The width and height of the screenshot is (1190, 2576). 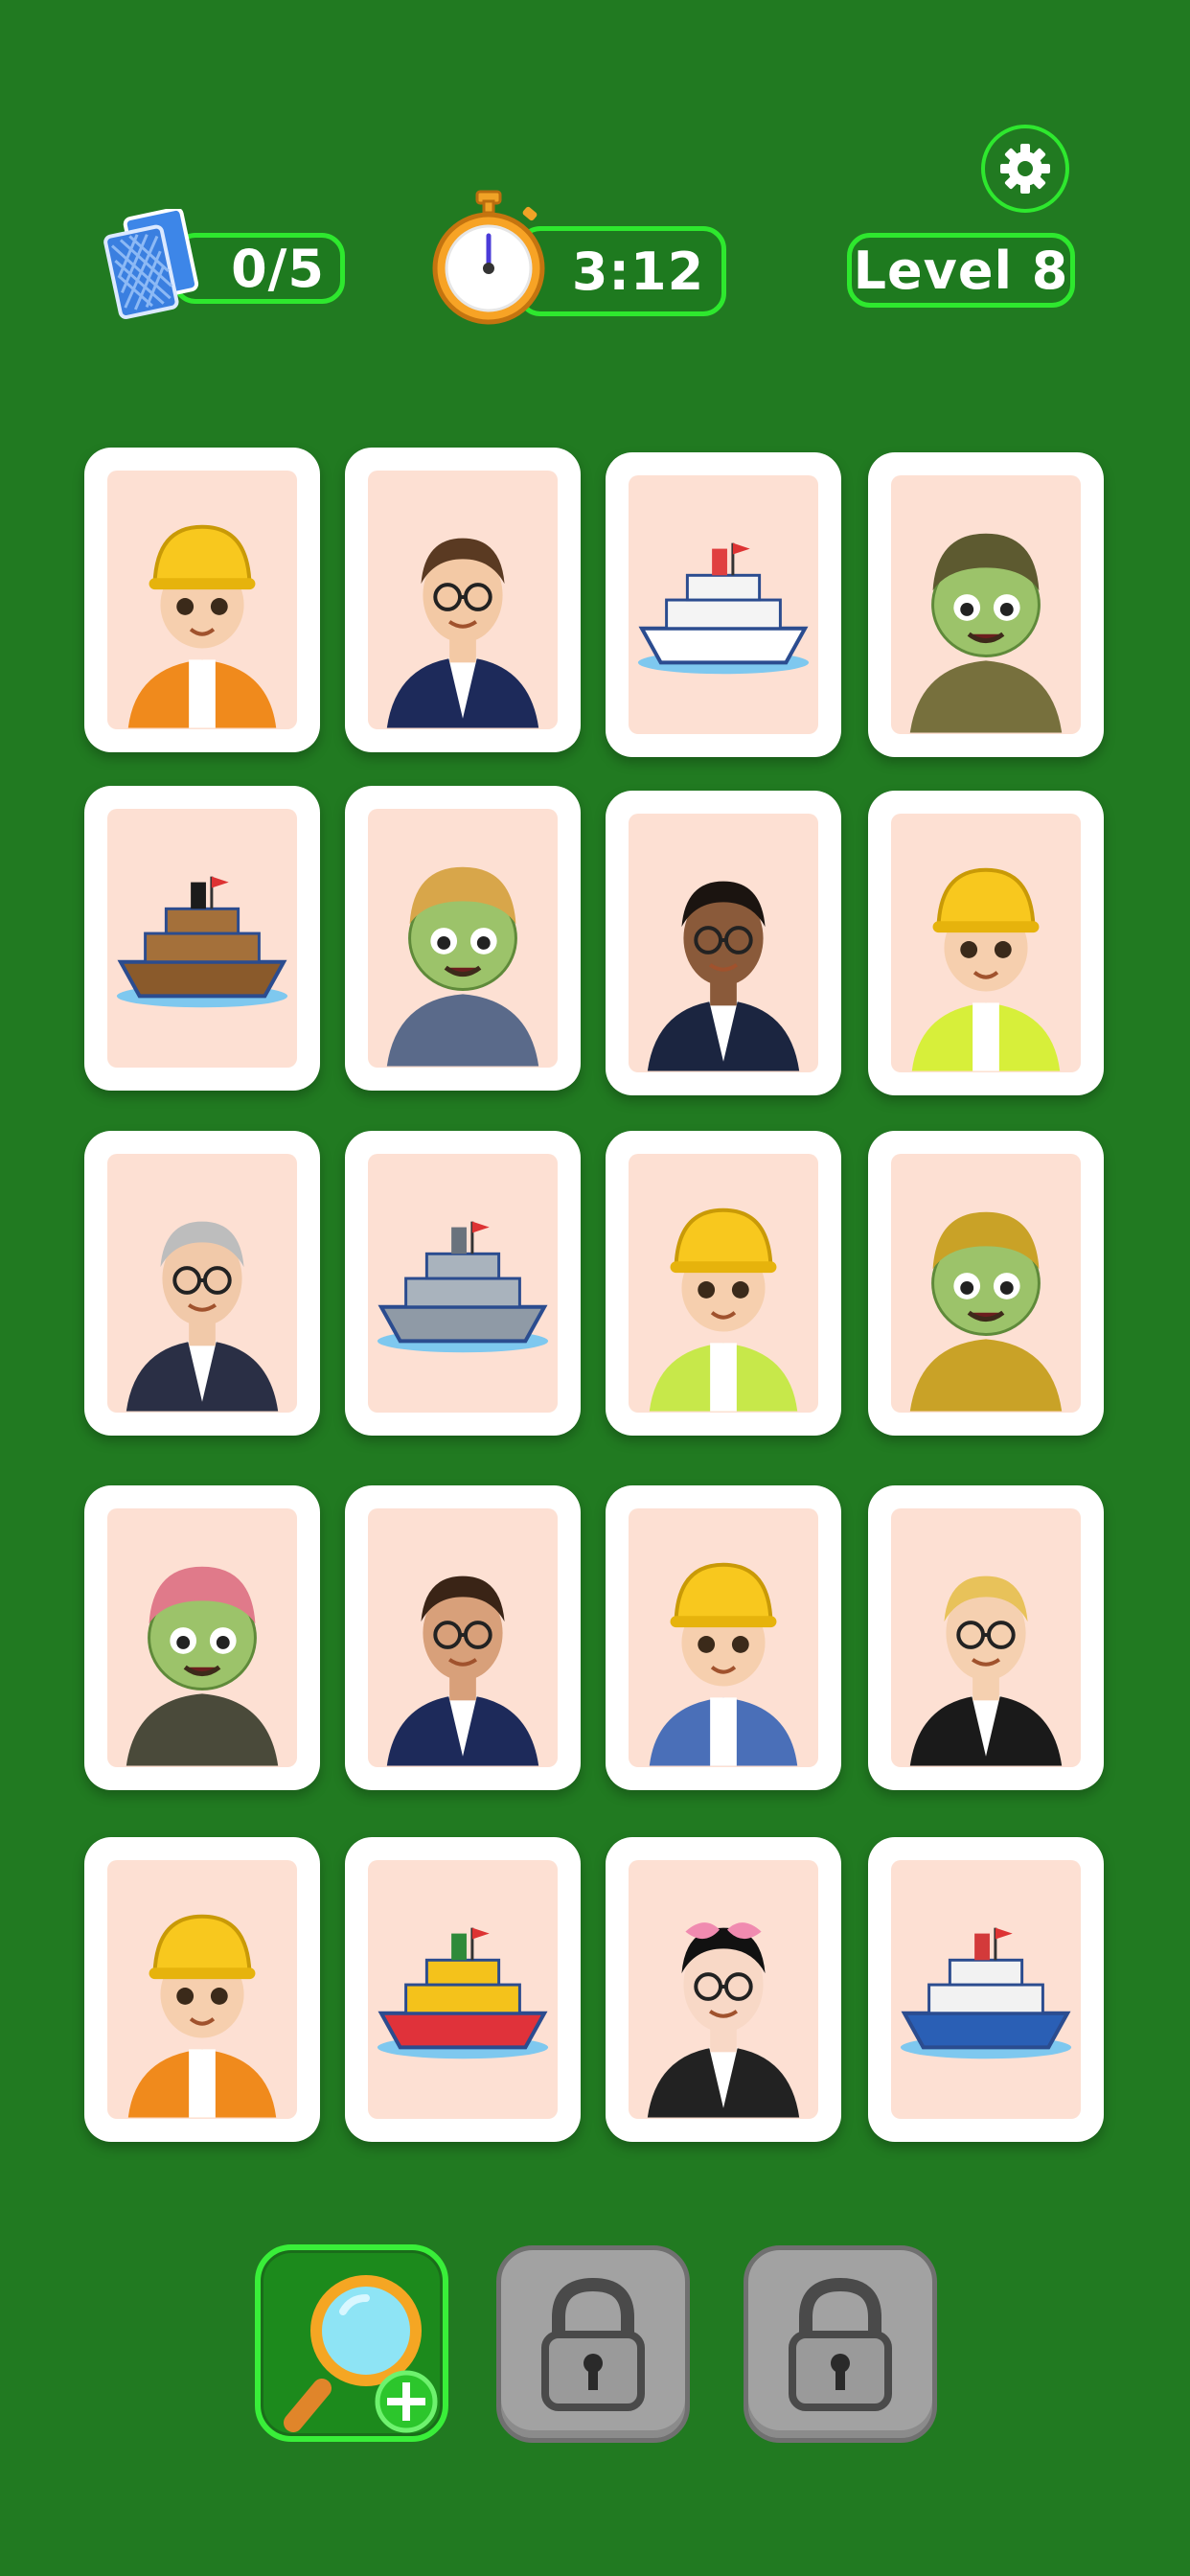 I want to click on zombie-soldier-illustration, so click(x=986, y=604).